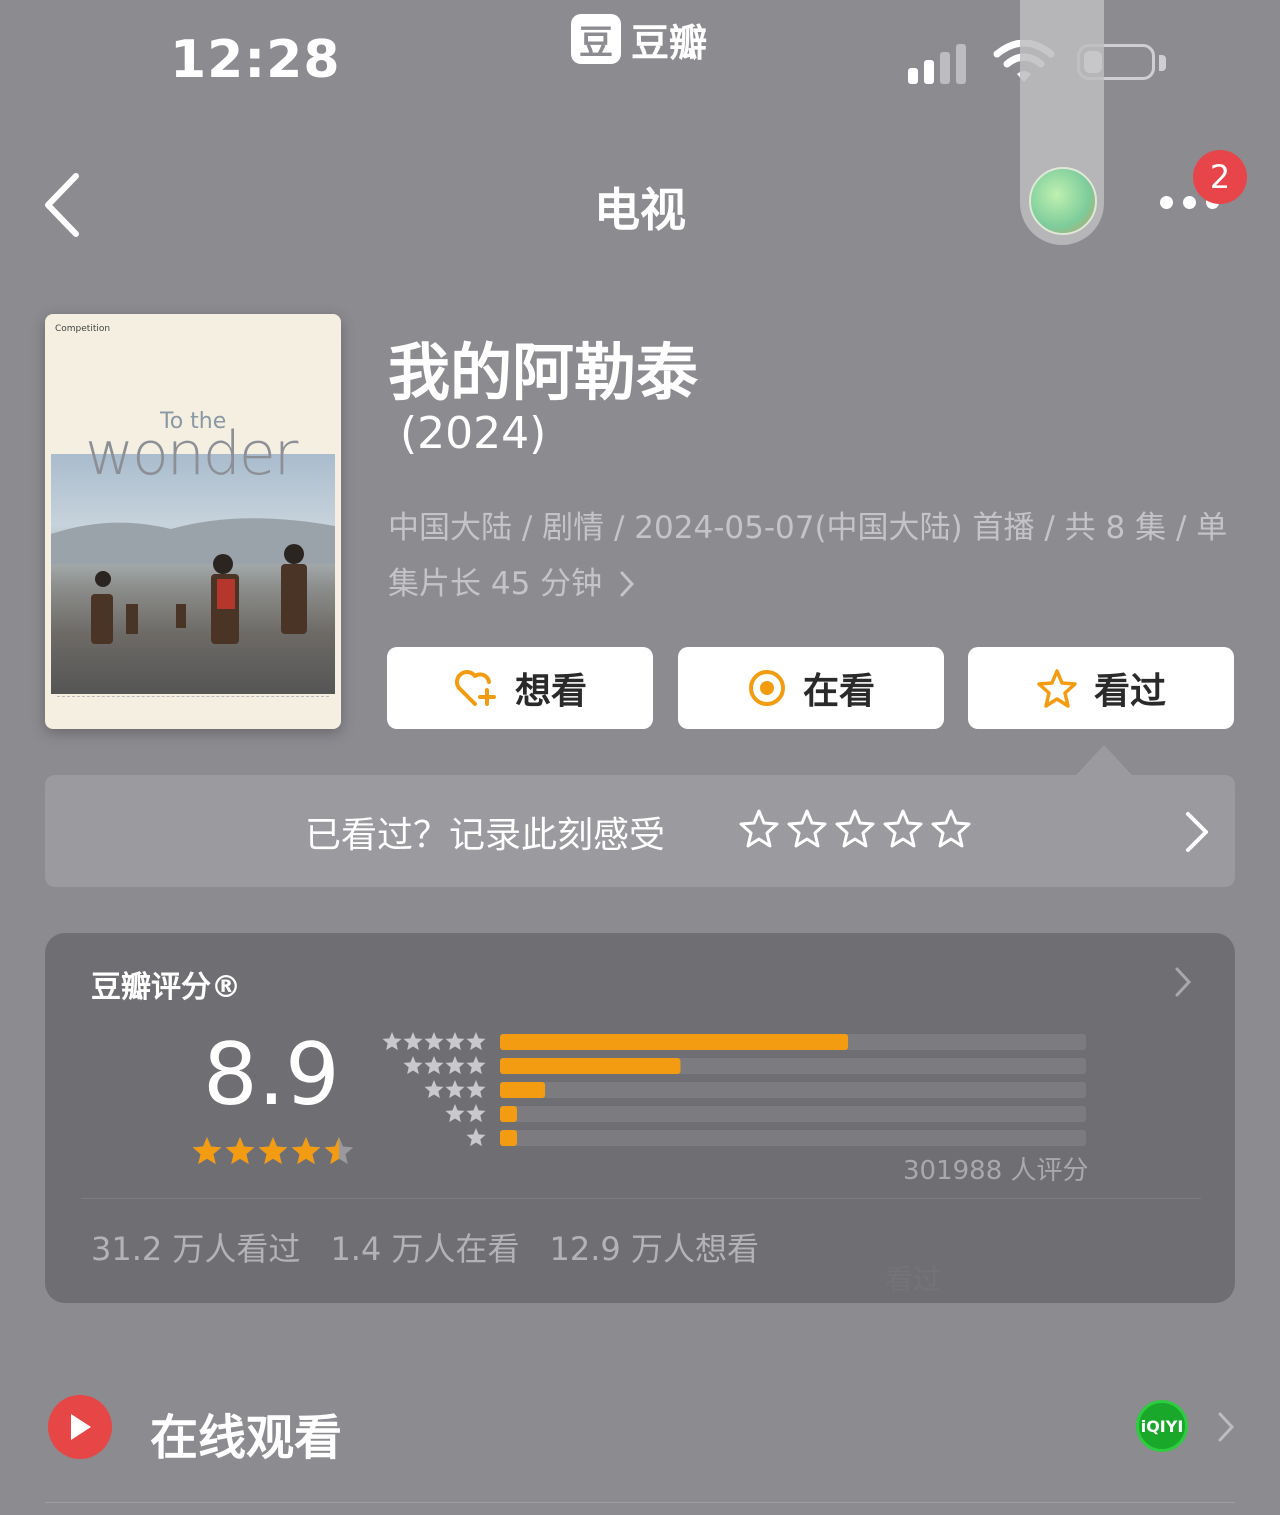 This screenshot has height=1515, width=1280. Describe the element at coordinates (255, 60) in the screenshot. I see `status-time: 12:28` at that location.